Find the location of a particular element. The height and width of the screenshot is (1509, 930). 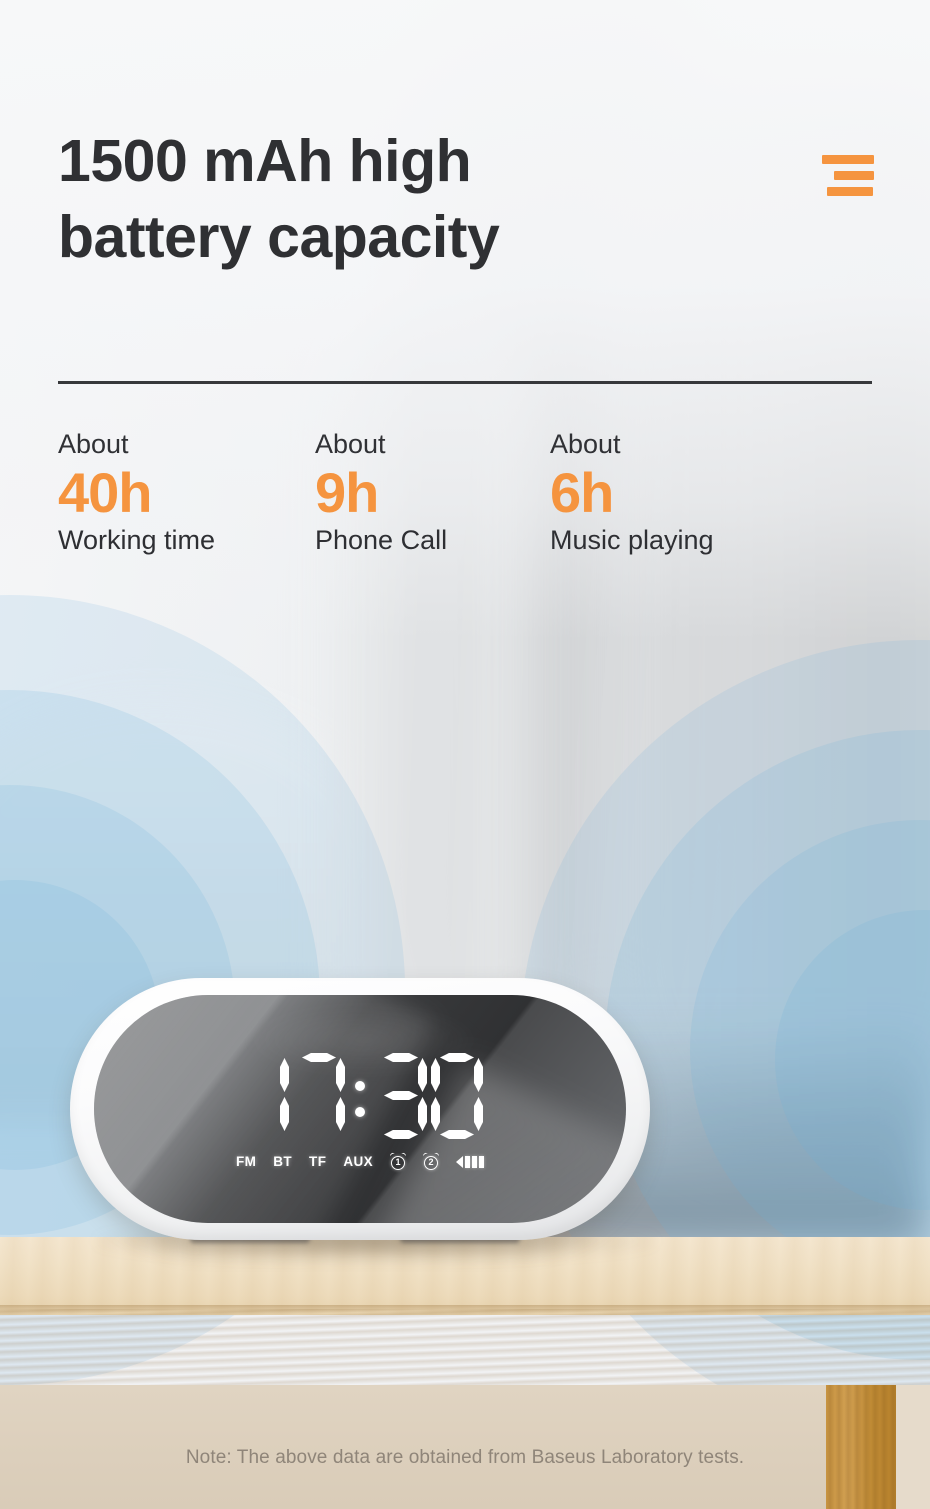

stat-name-label: Phone Call is located at coordinates (381, 540).